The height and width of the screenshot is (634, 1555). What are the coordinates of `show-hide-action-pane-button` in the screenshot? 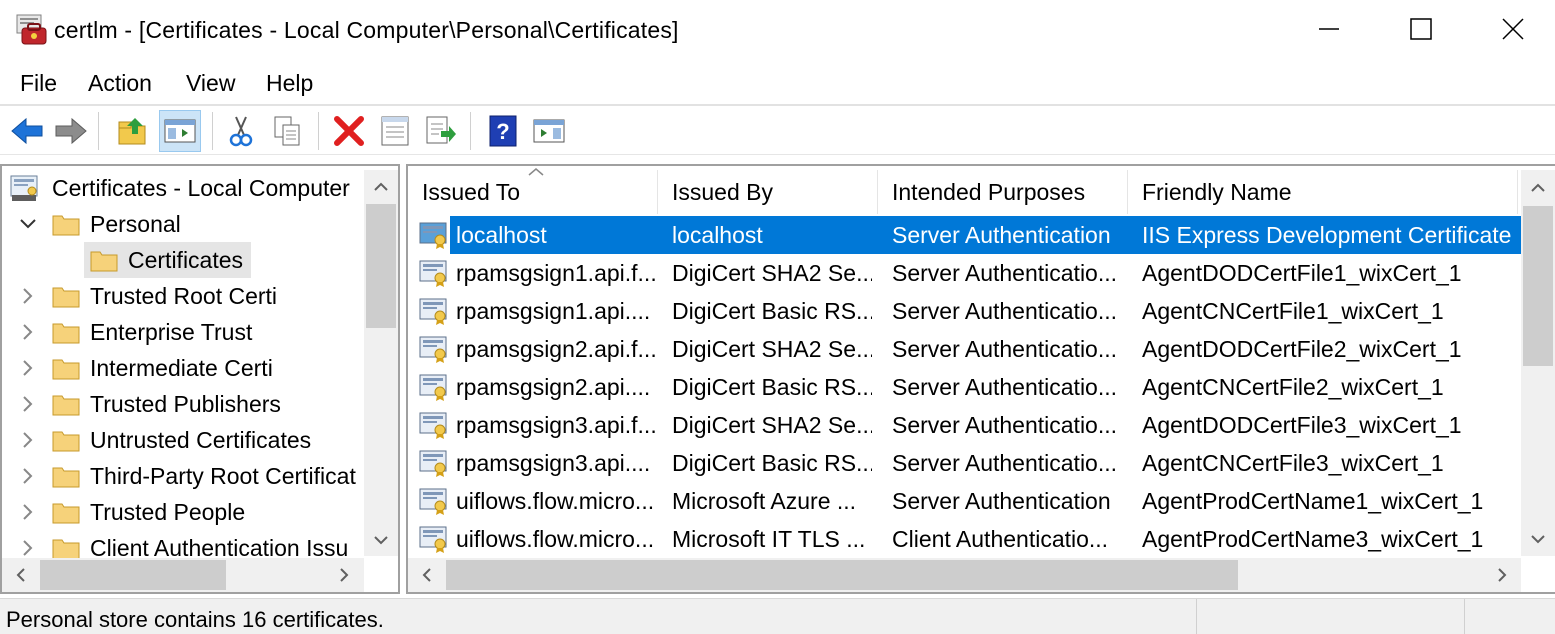 It's located at (549, 131).